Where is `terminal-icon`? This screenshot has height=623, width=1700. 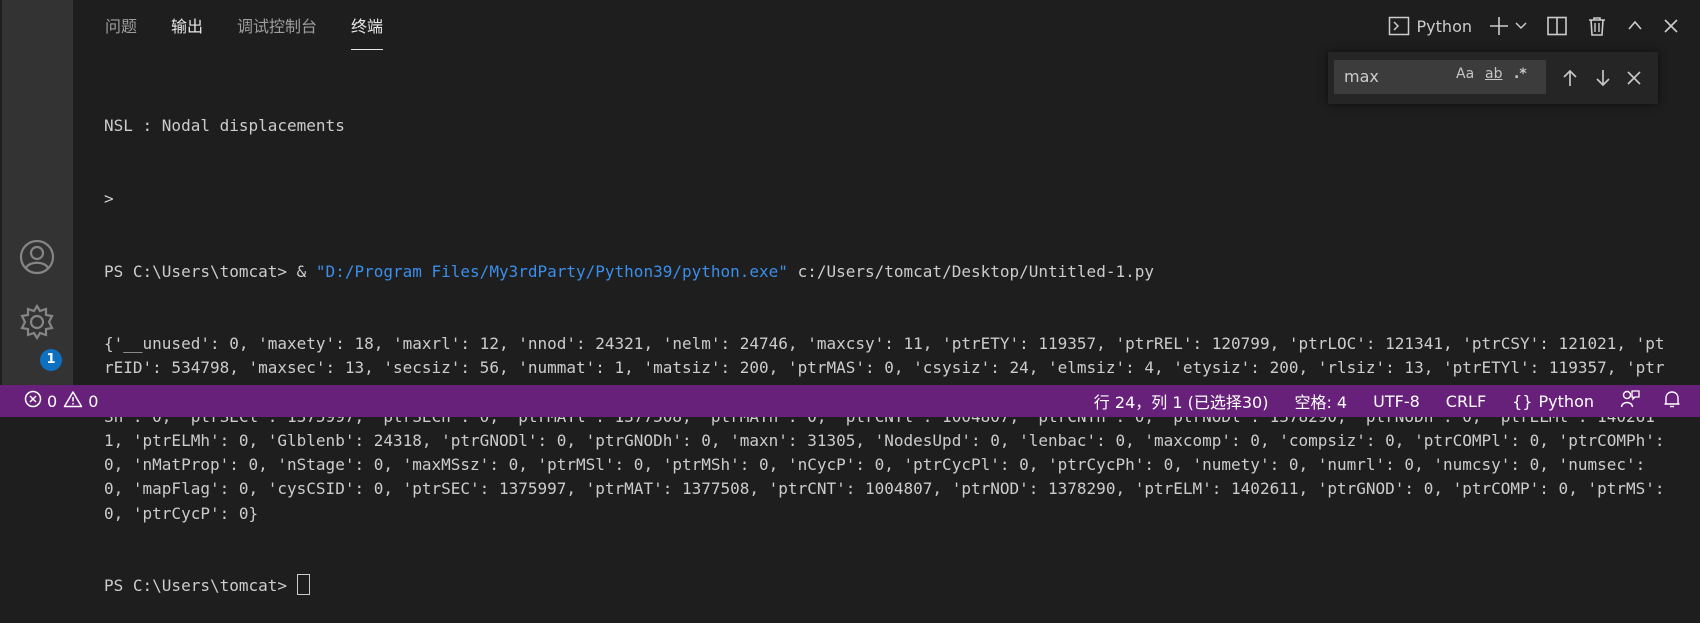
terminal-icon is located at coordinates (1399, 26).